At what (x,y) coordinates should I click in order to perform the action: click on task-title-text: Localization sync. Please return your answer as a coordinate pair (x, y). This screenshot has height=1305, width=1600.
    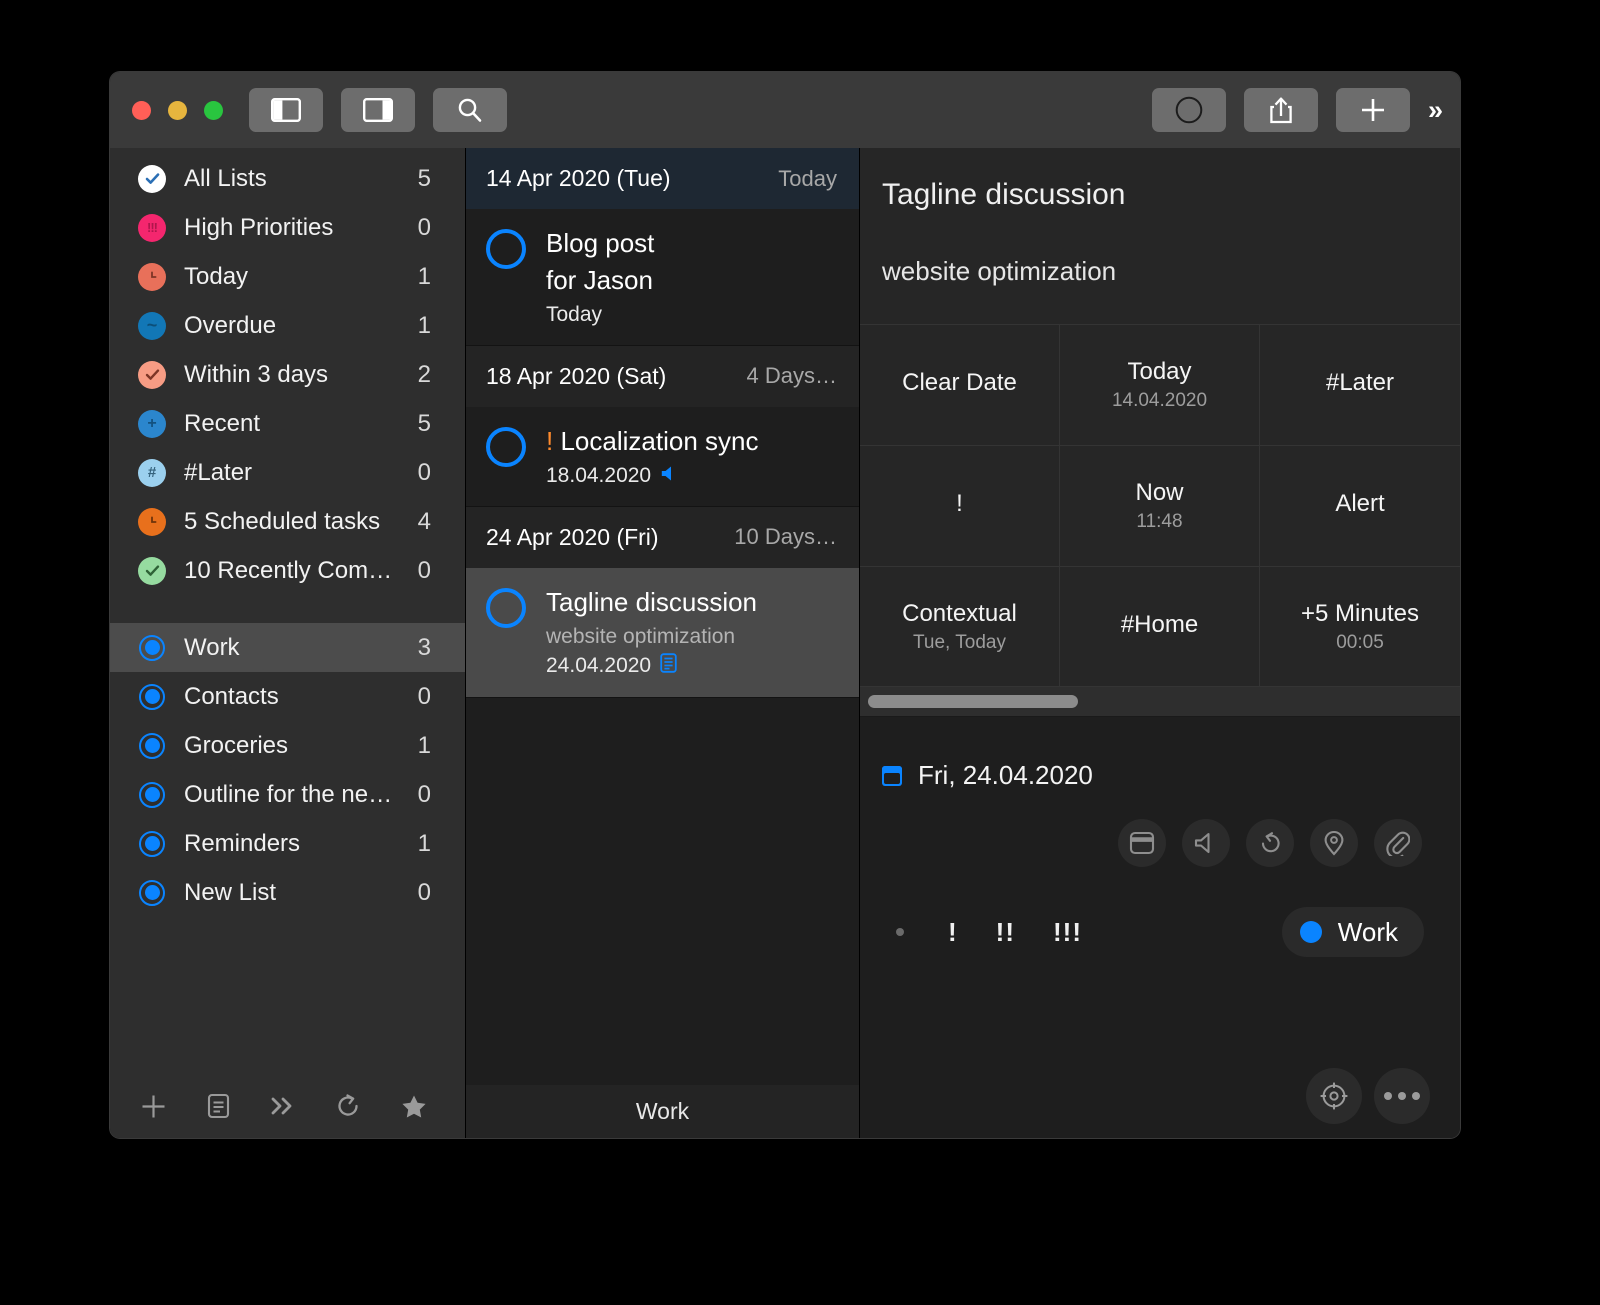
    Looking at the image, I should click on (659, 440).